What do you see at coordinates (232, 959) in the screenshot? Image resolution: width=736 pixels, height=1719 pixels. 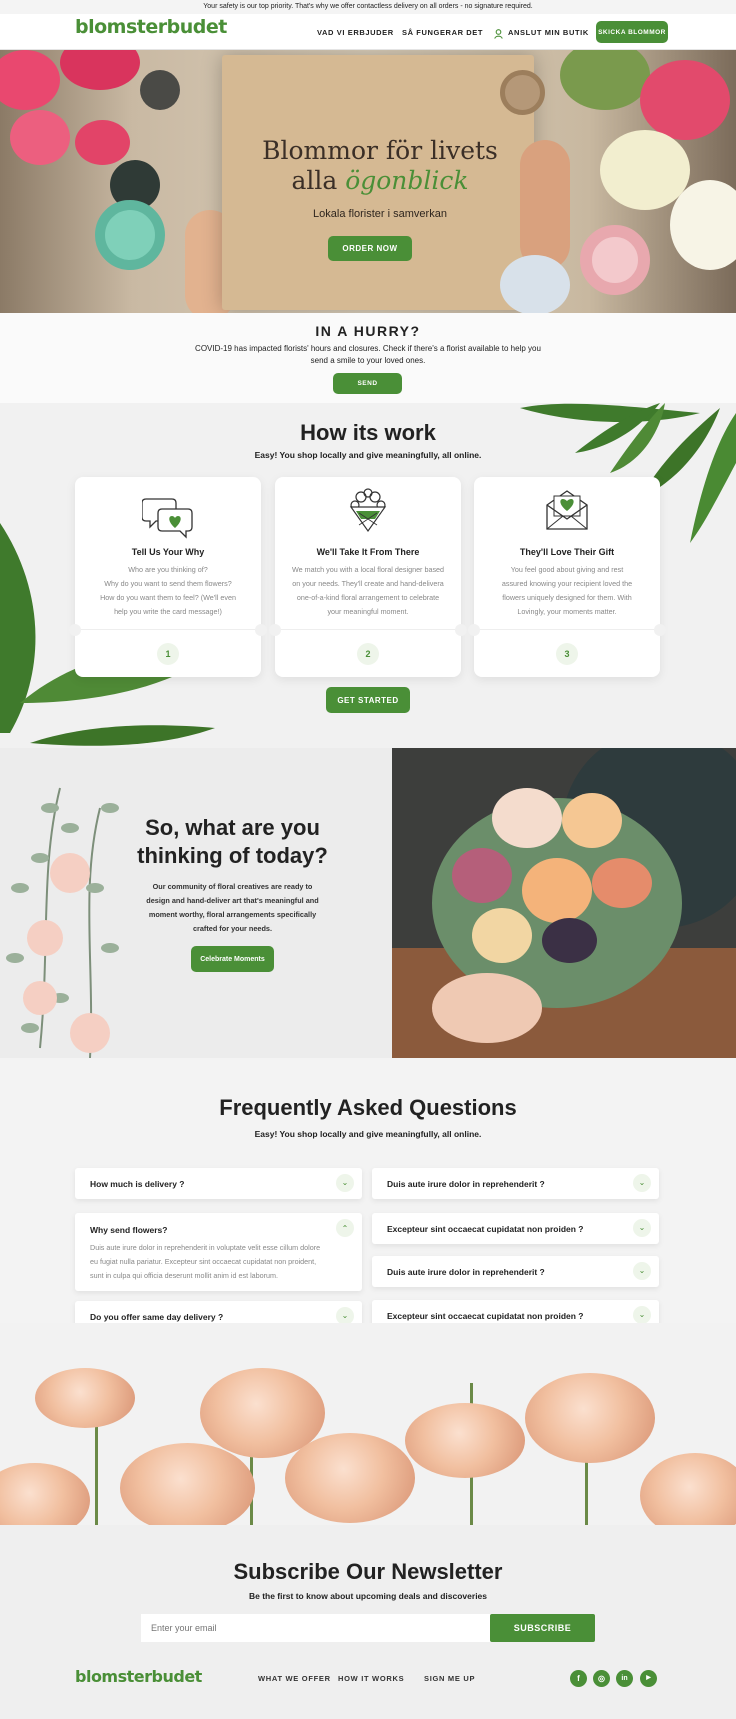 I see `celebrate-moments-button: Celebrate Moments` at bounding box center [232, 959].